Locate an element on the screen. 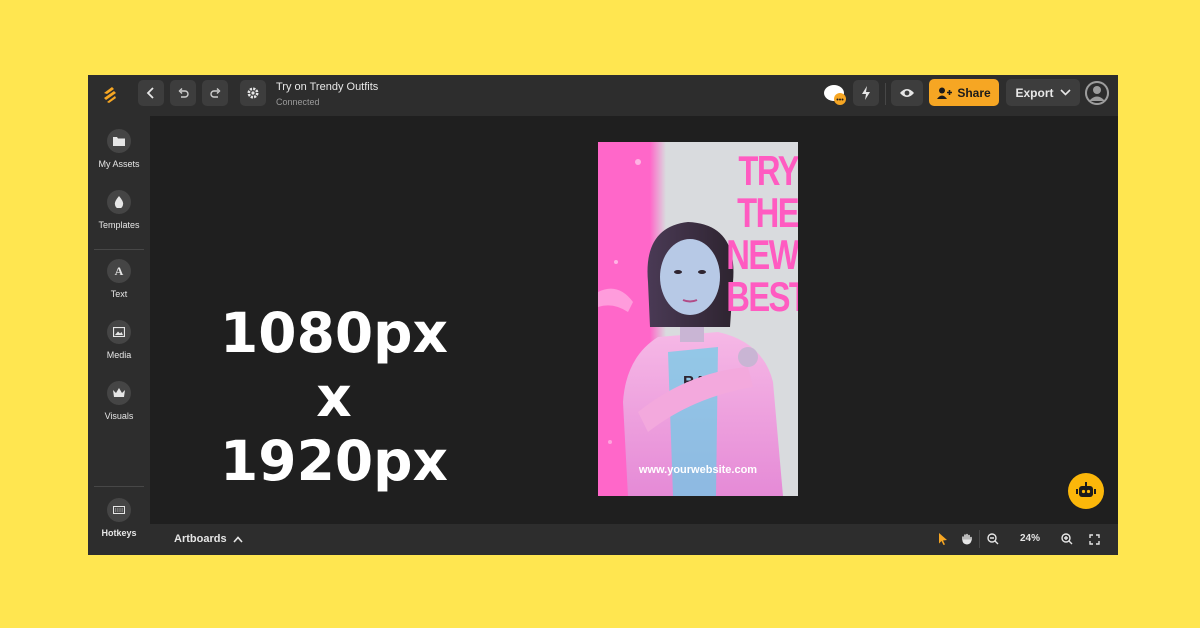  zoom-out-button is located at coordinates (993, 539).